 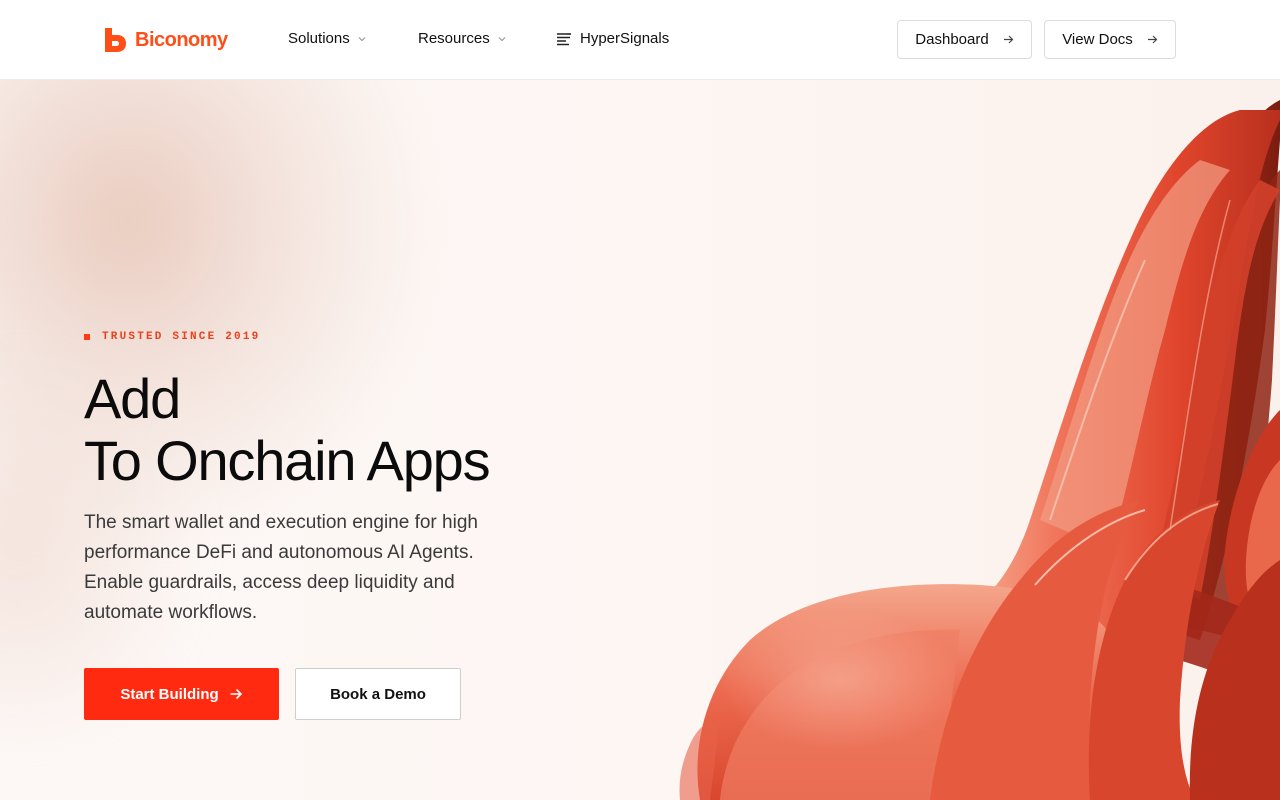 I want to click on eyebrow-square-icon, so click(x=87, y=337).